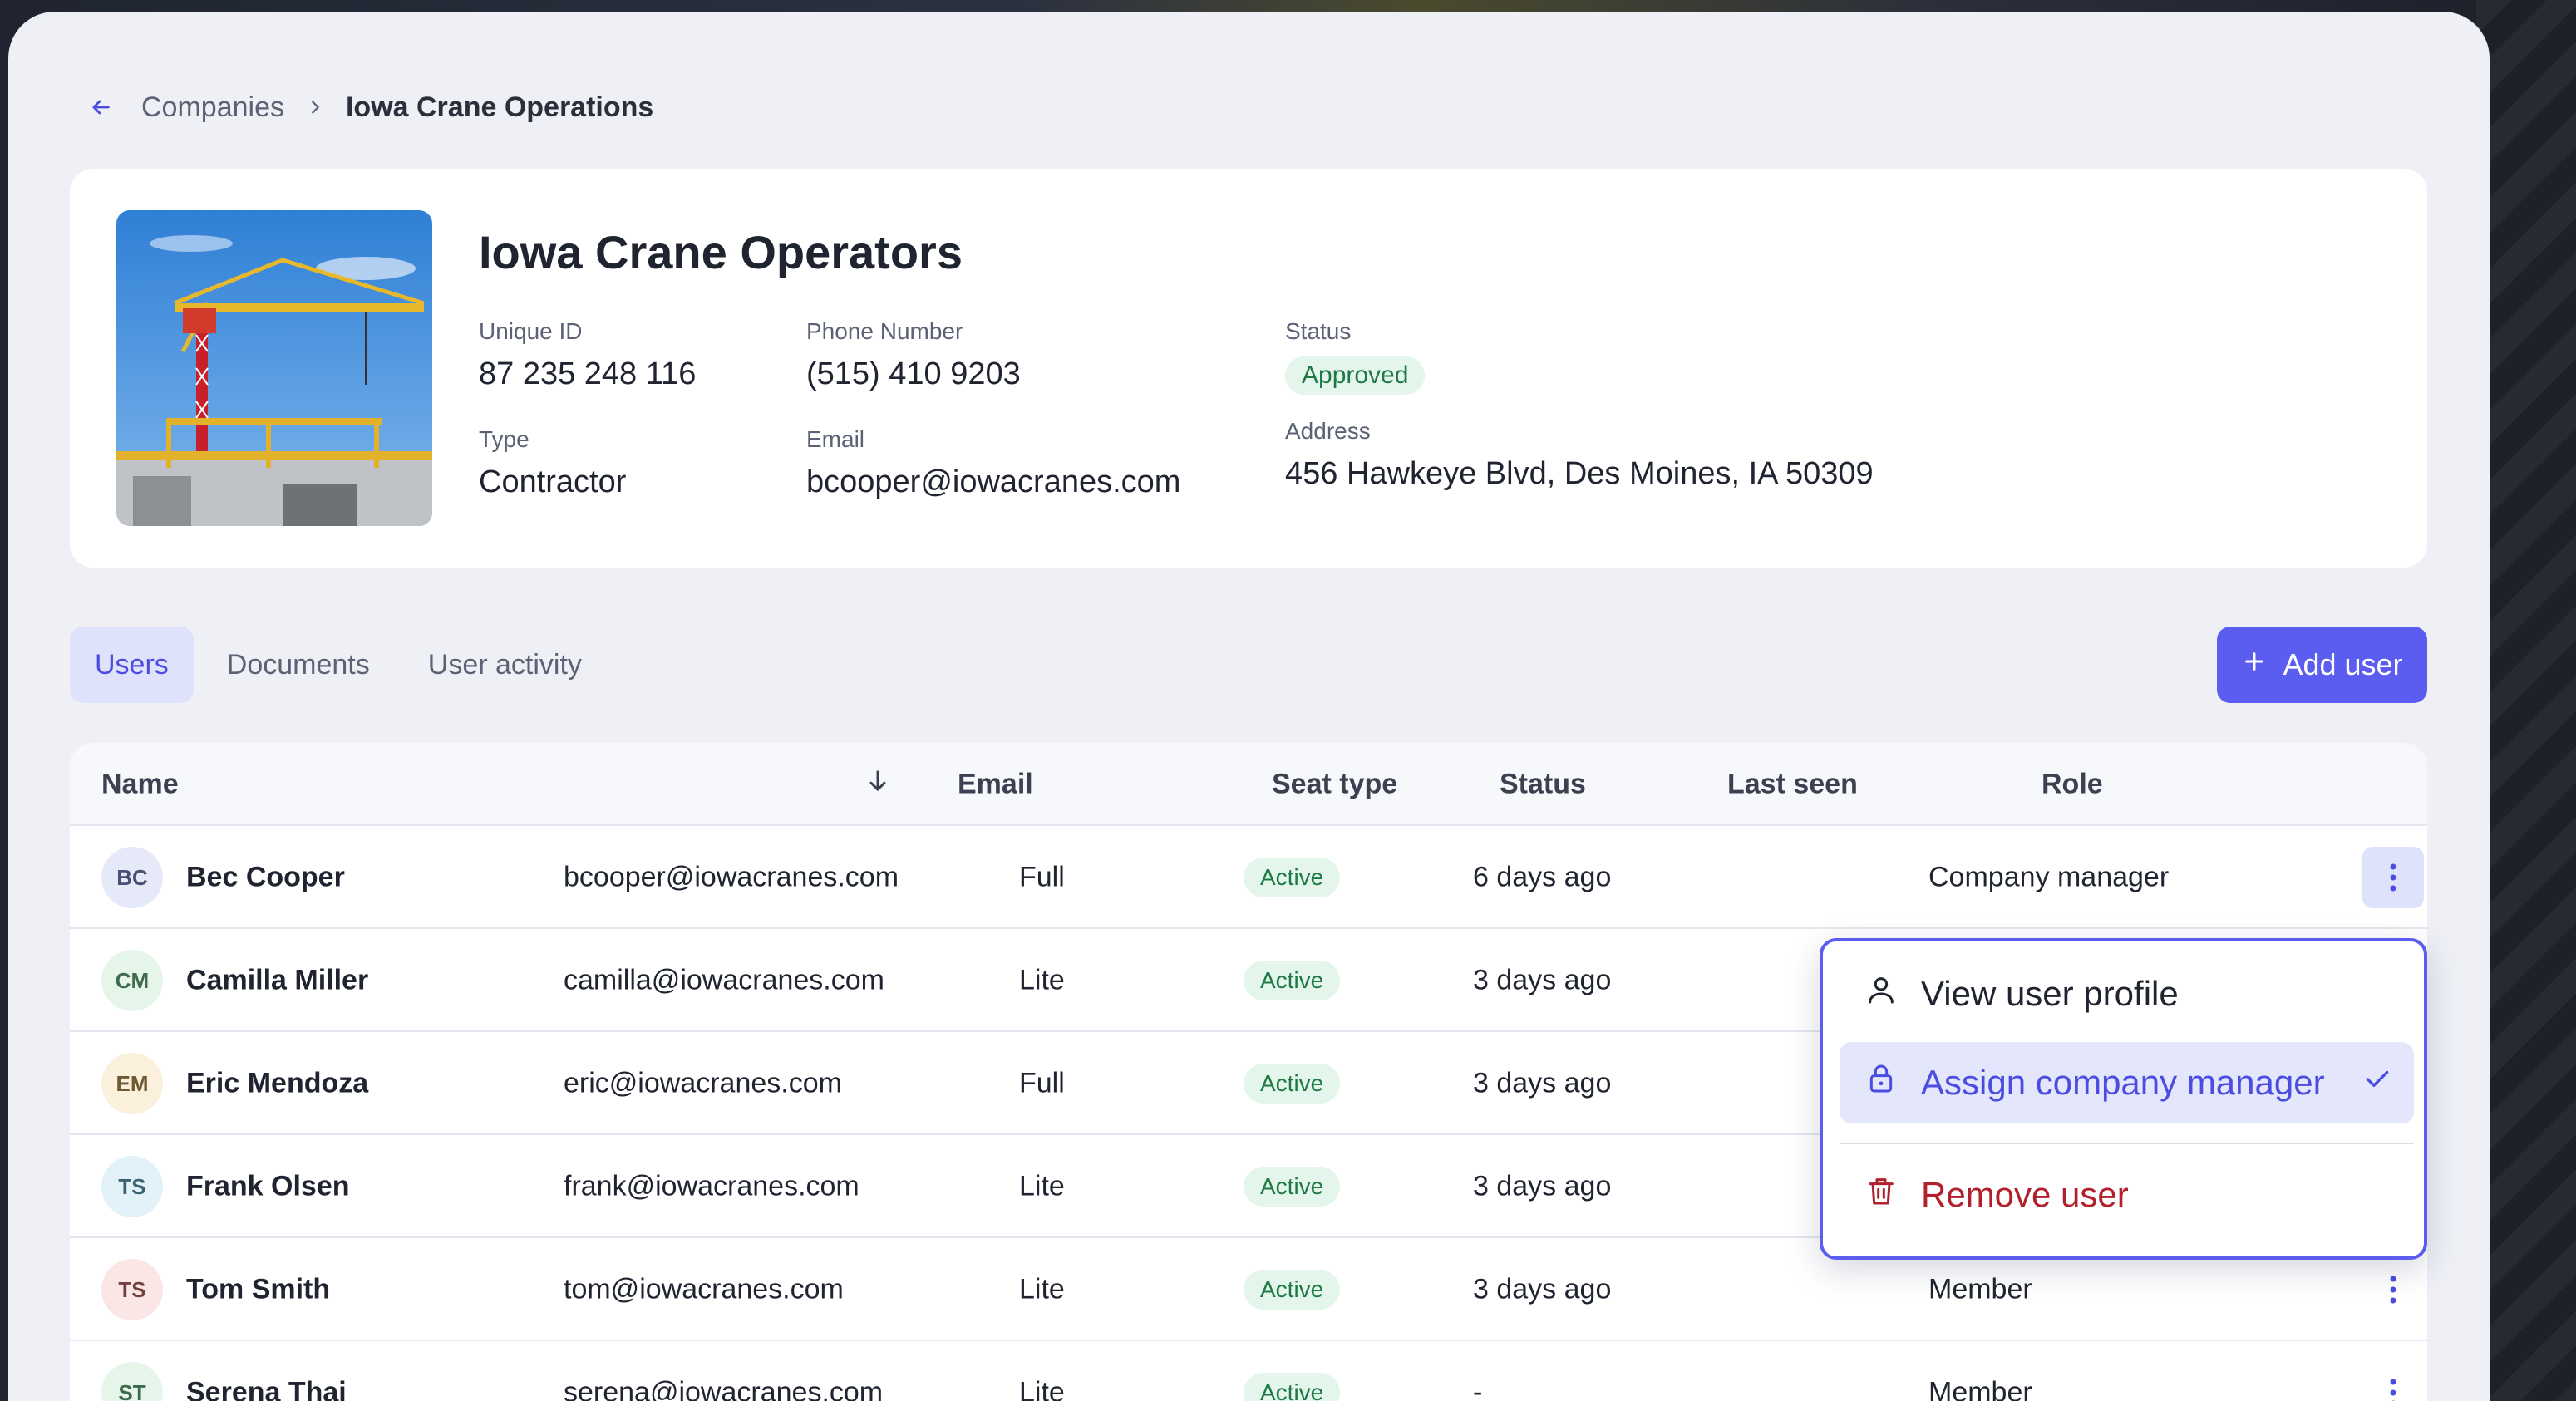  I want to click on unique-id-field: Unique ID 87 235 248 116, so click(587, 355).